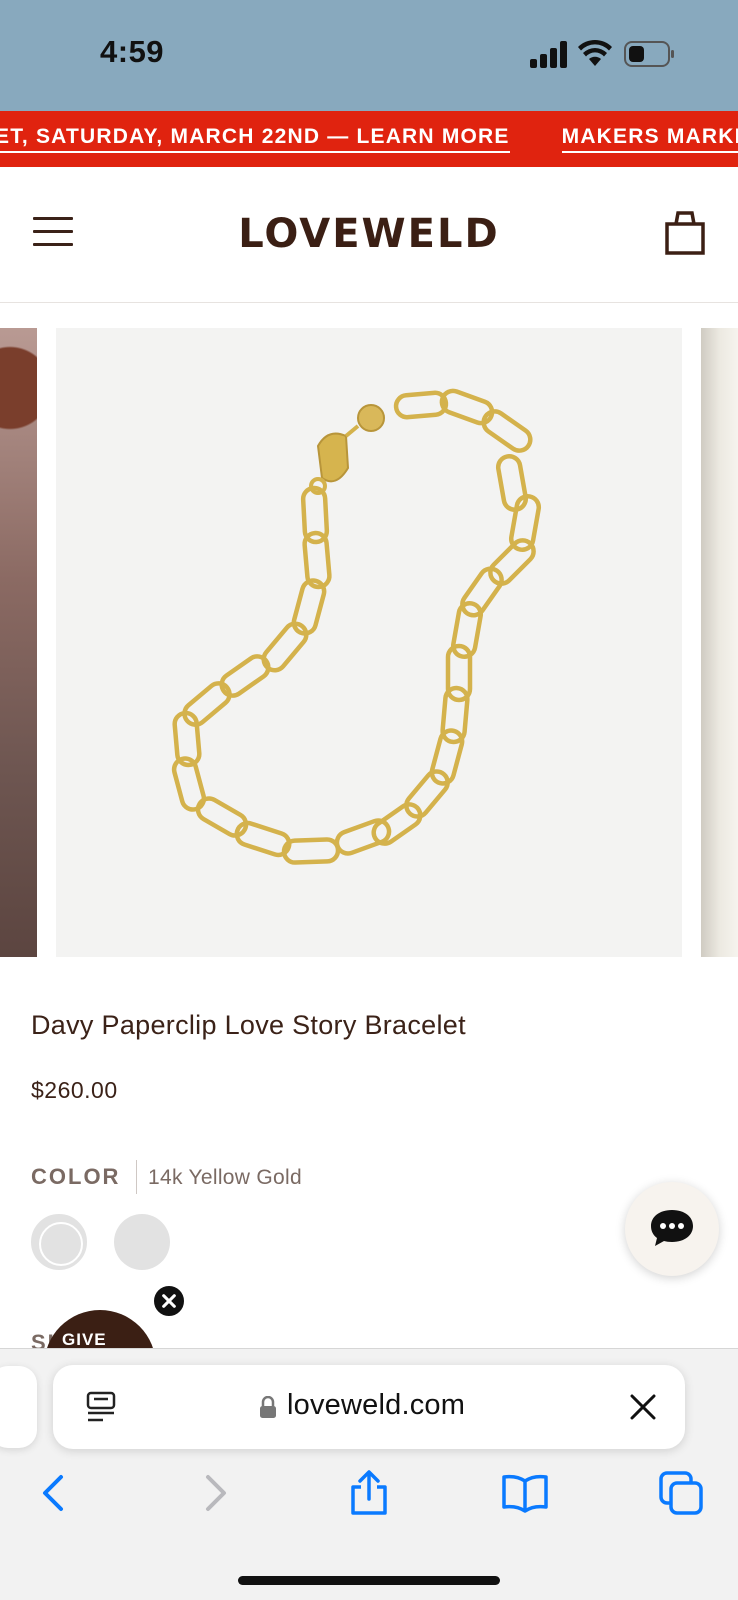 The image size is (738, 1600). I want to click on back-arrow-icon, so click(55, 1493).